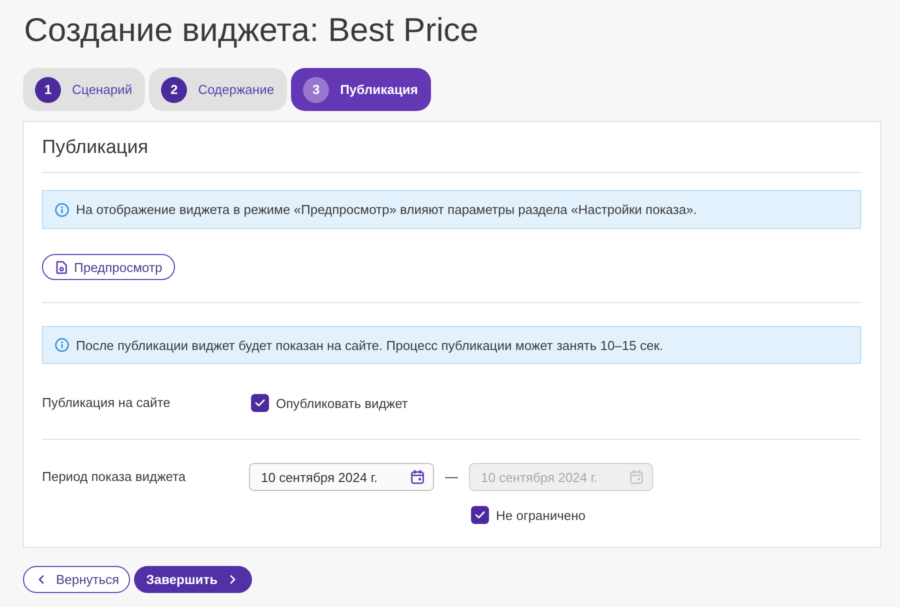 This screenshot has width=900, height=607. Describe the element at coordinates (342, 403) in the screenshot. I see `checkbox-label: Опубликовать виджет` at that location.